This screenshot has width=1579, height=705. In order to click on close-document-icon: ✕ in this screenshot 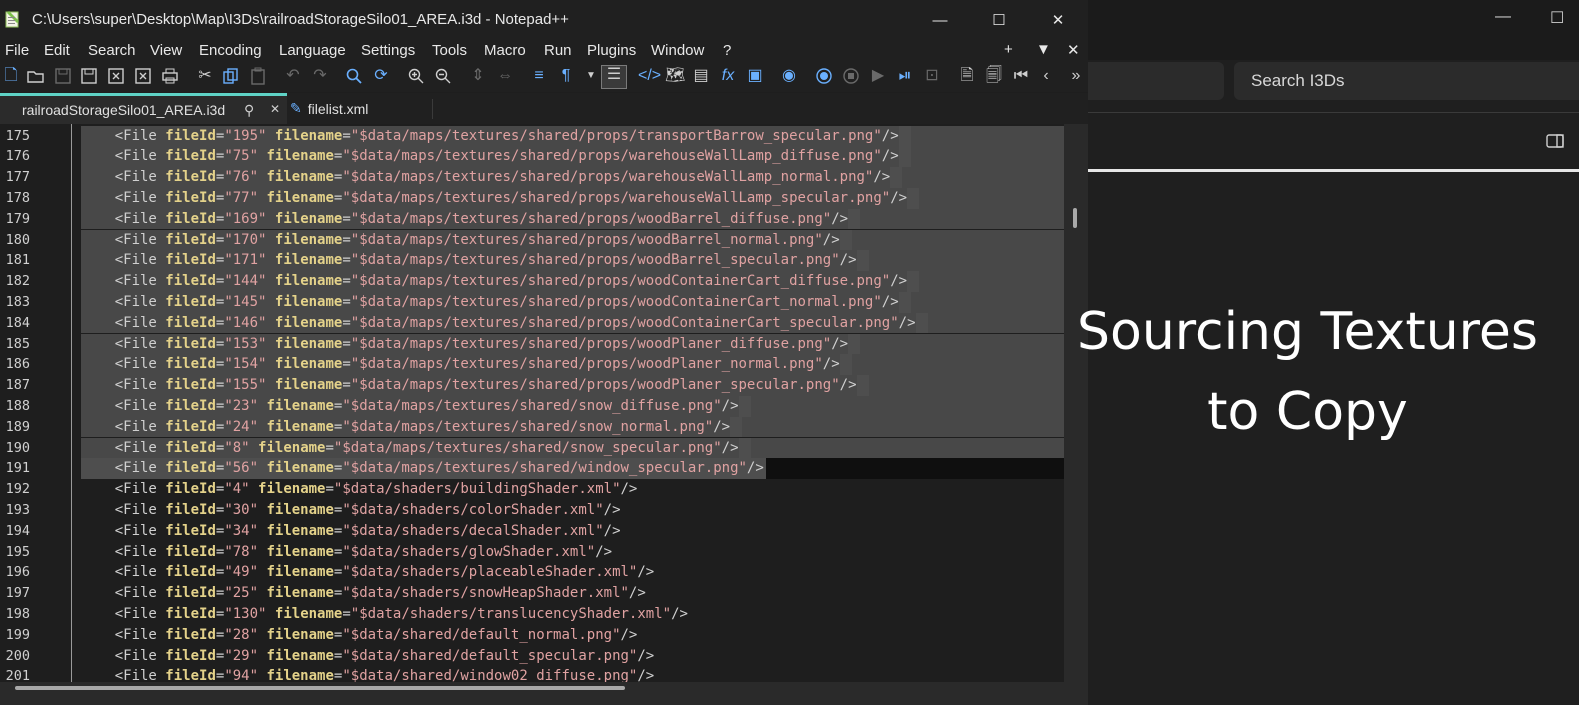, I will do `click(1073, 50)`.